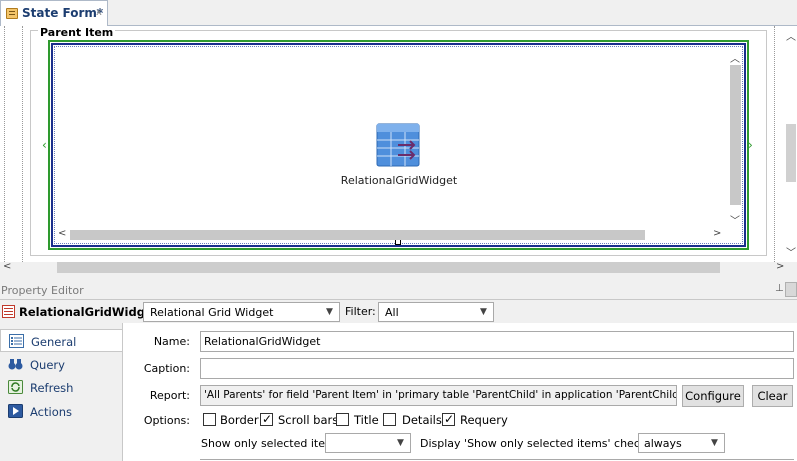 Image resolution: width=797 pixels, height=461 pixels. Describe the element at coordinates (266, 419) in the screenshot. I see `scroll-bars-checkbox` at that location.